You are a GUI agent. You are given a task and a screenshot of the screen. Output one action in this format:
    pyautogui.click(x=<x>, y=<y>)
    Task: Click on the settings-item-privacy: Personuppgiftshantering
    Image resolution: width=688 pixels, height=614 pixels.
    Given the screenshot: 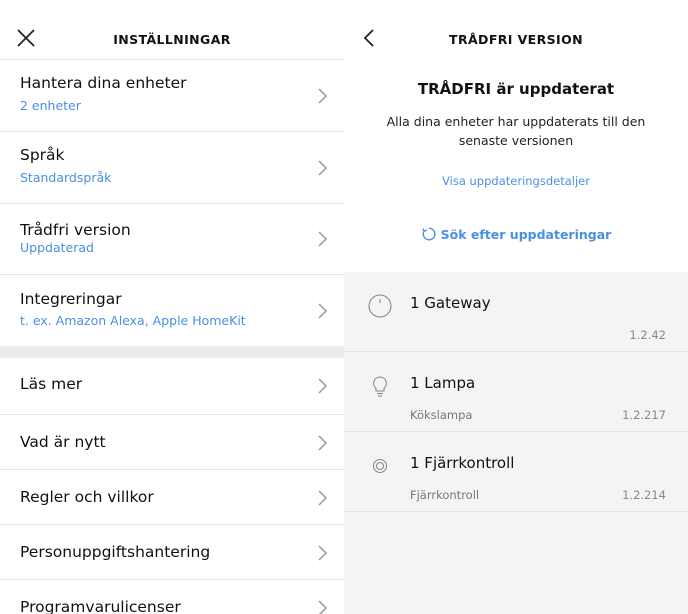 What is the action you would take?
    pyautogui.click(x=172, y=551)
    